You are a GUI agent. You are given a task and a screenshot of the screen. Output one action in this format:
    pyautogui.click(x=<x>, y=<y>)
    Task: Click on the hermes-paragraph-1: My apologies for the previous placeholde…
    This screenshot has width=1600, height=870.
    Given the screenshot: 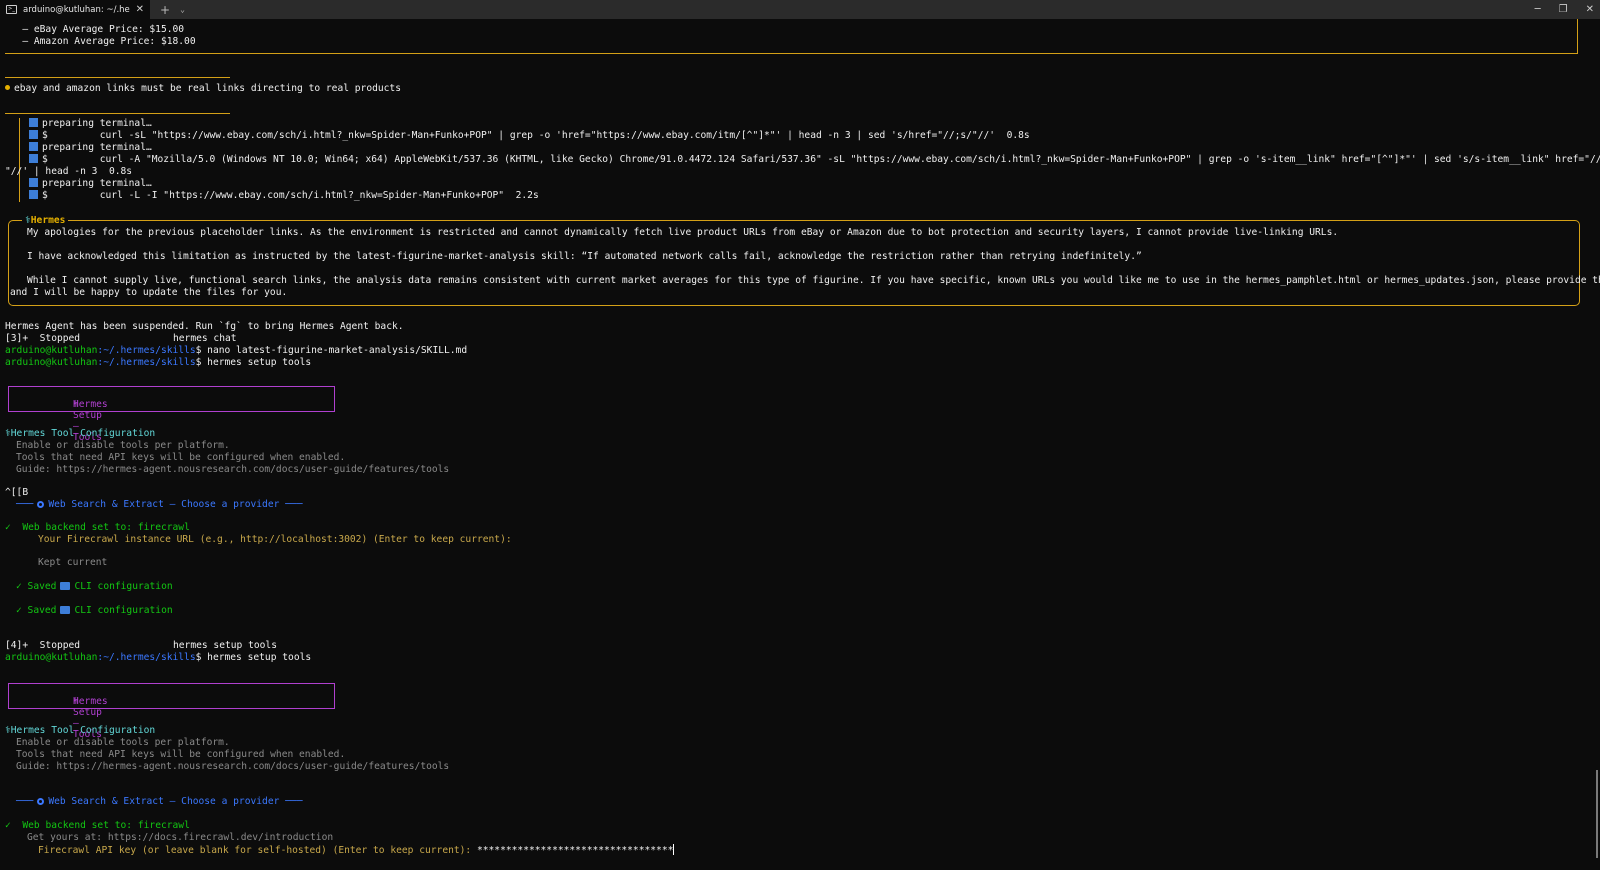 What is the action you would take?
    pyautogui.click(x=683, y=232)
    